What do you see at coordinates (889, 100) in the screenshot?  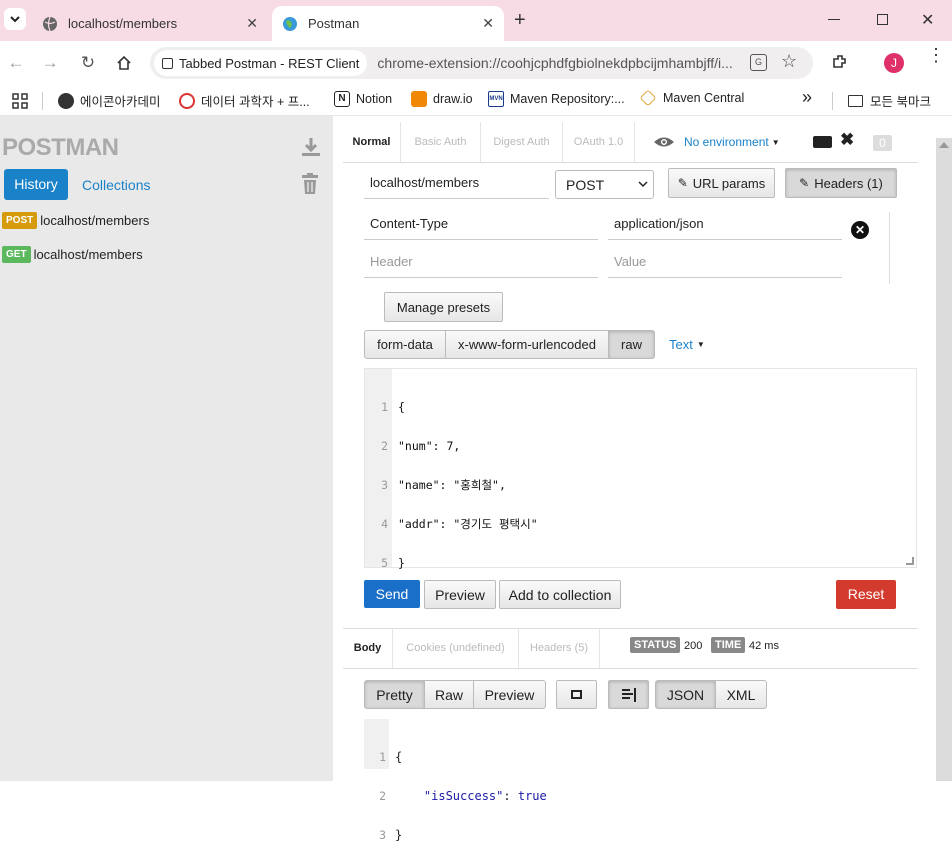 I see `all-bookmarks: 모든 북마크` at bounding box center [889, 100].